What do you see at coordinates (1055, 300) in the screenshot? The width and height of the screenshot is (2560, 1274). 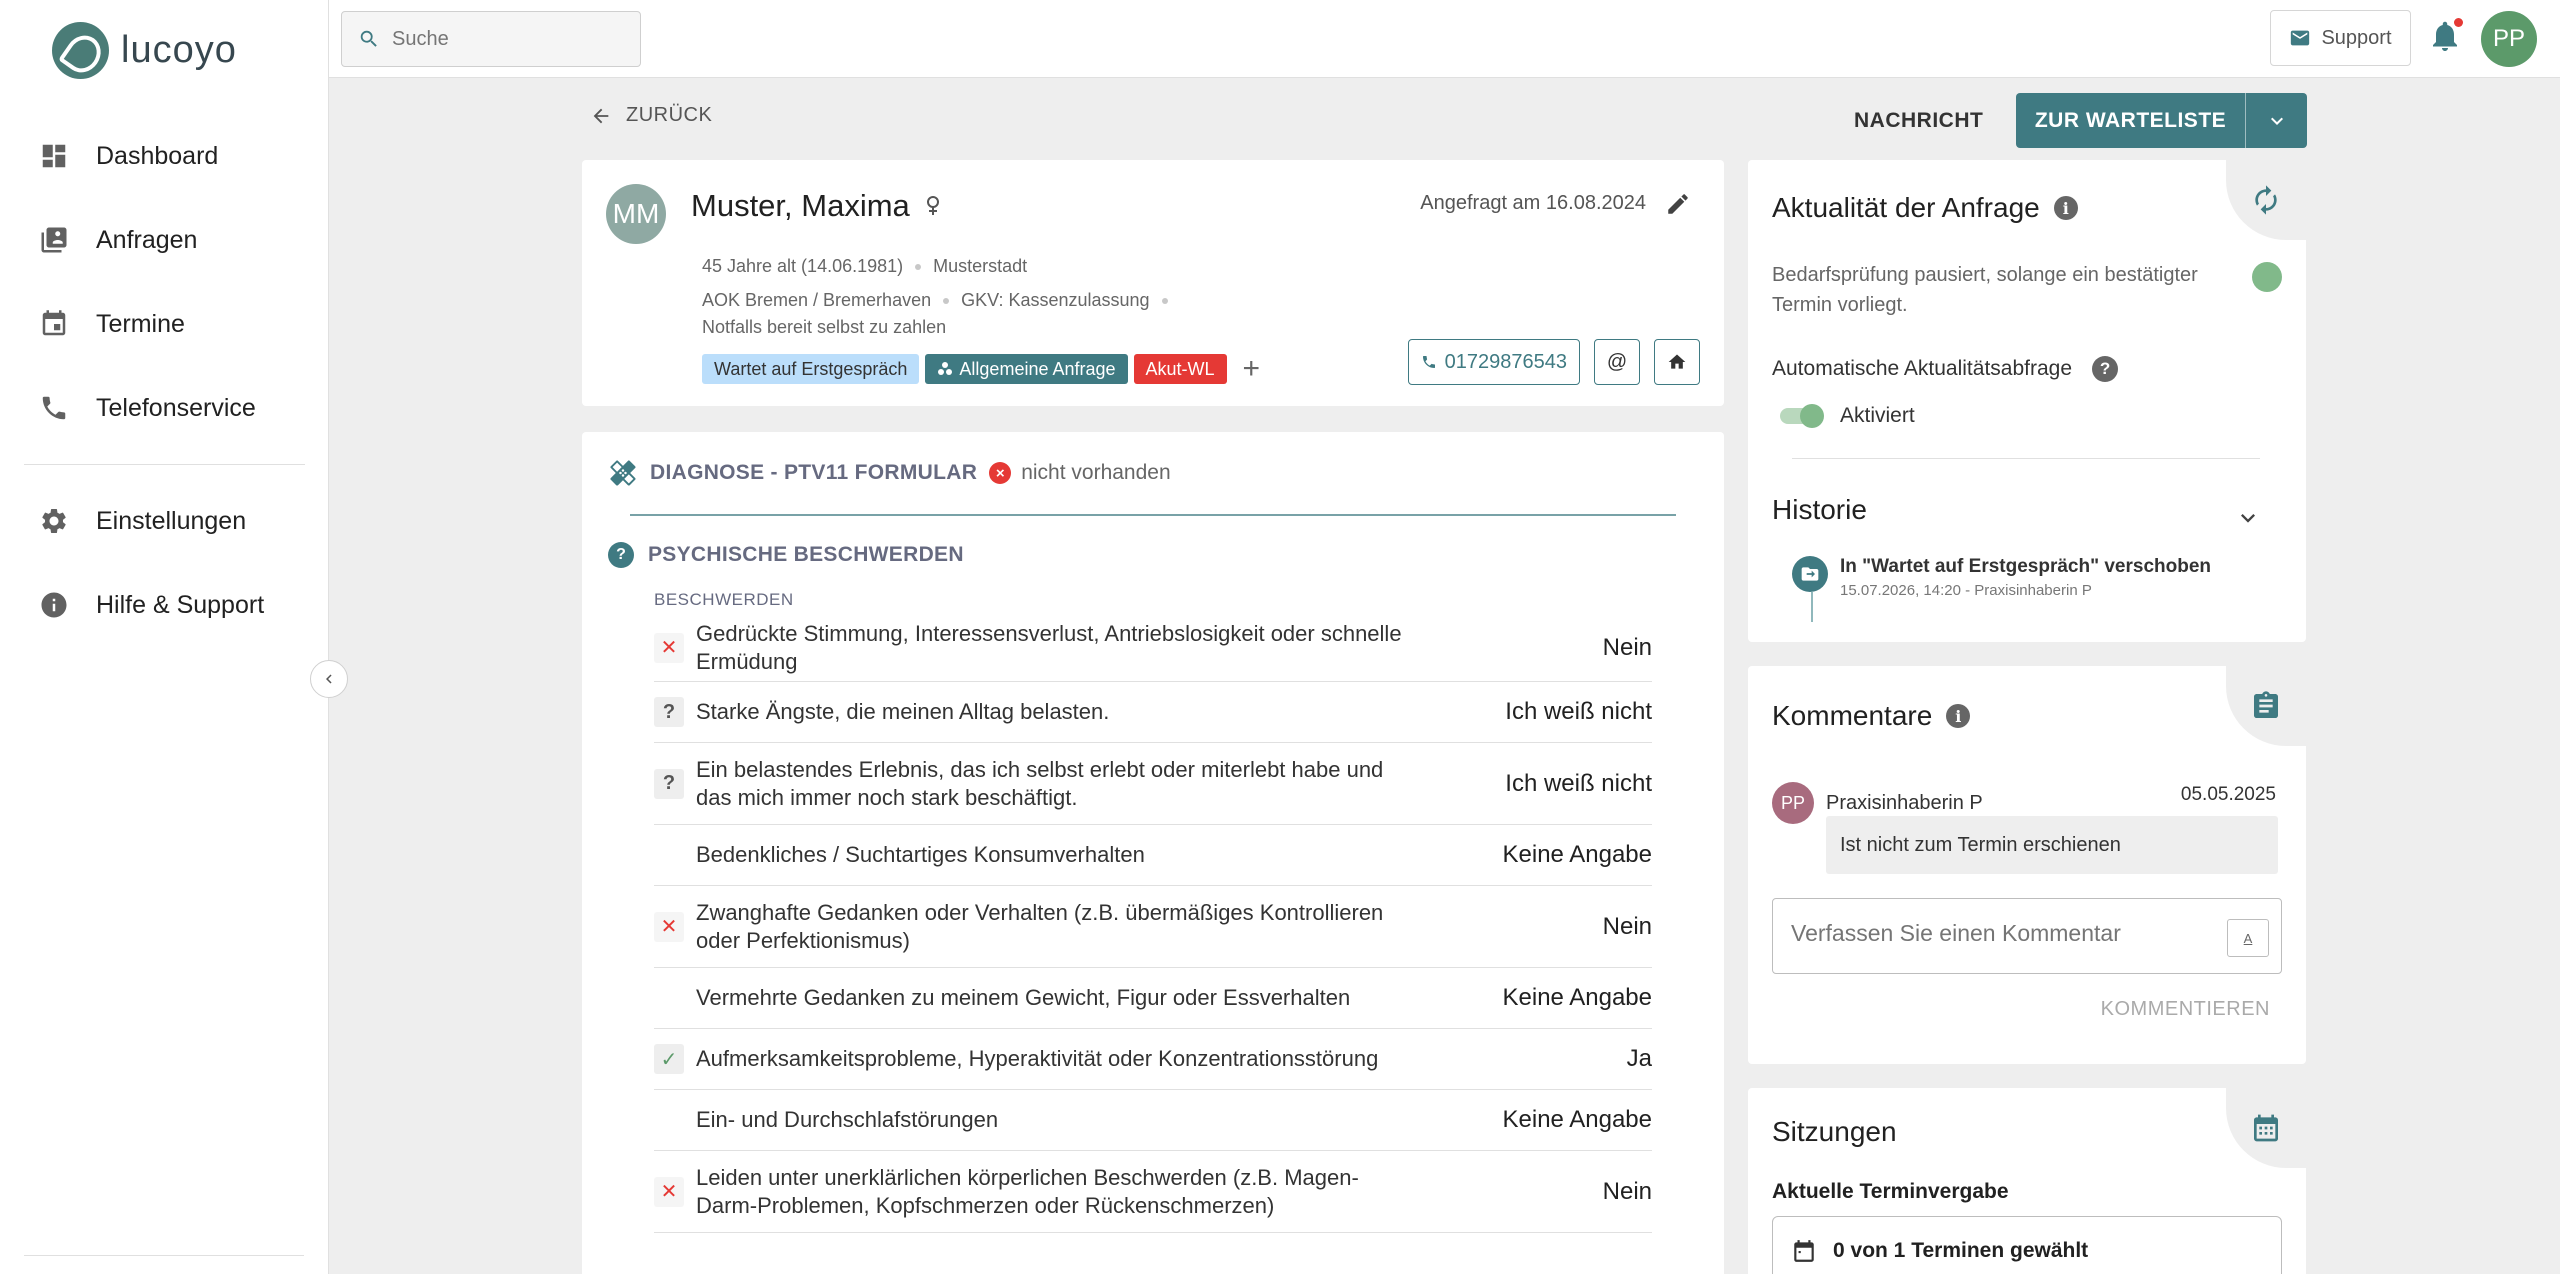 I see `patient-gkv: GKV: Kassenzulassung` at bounding box center [1055, 300].